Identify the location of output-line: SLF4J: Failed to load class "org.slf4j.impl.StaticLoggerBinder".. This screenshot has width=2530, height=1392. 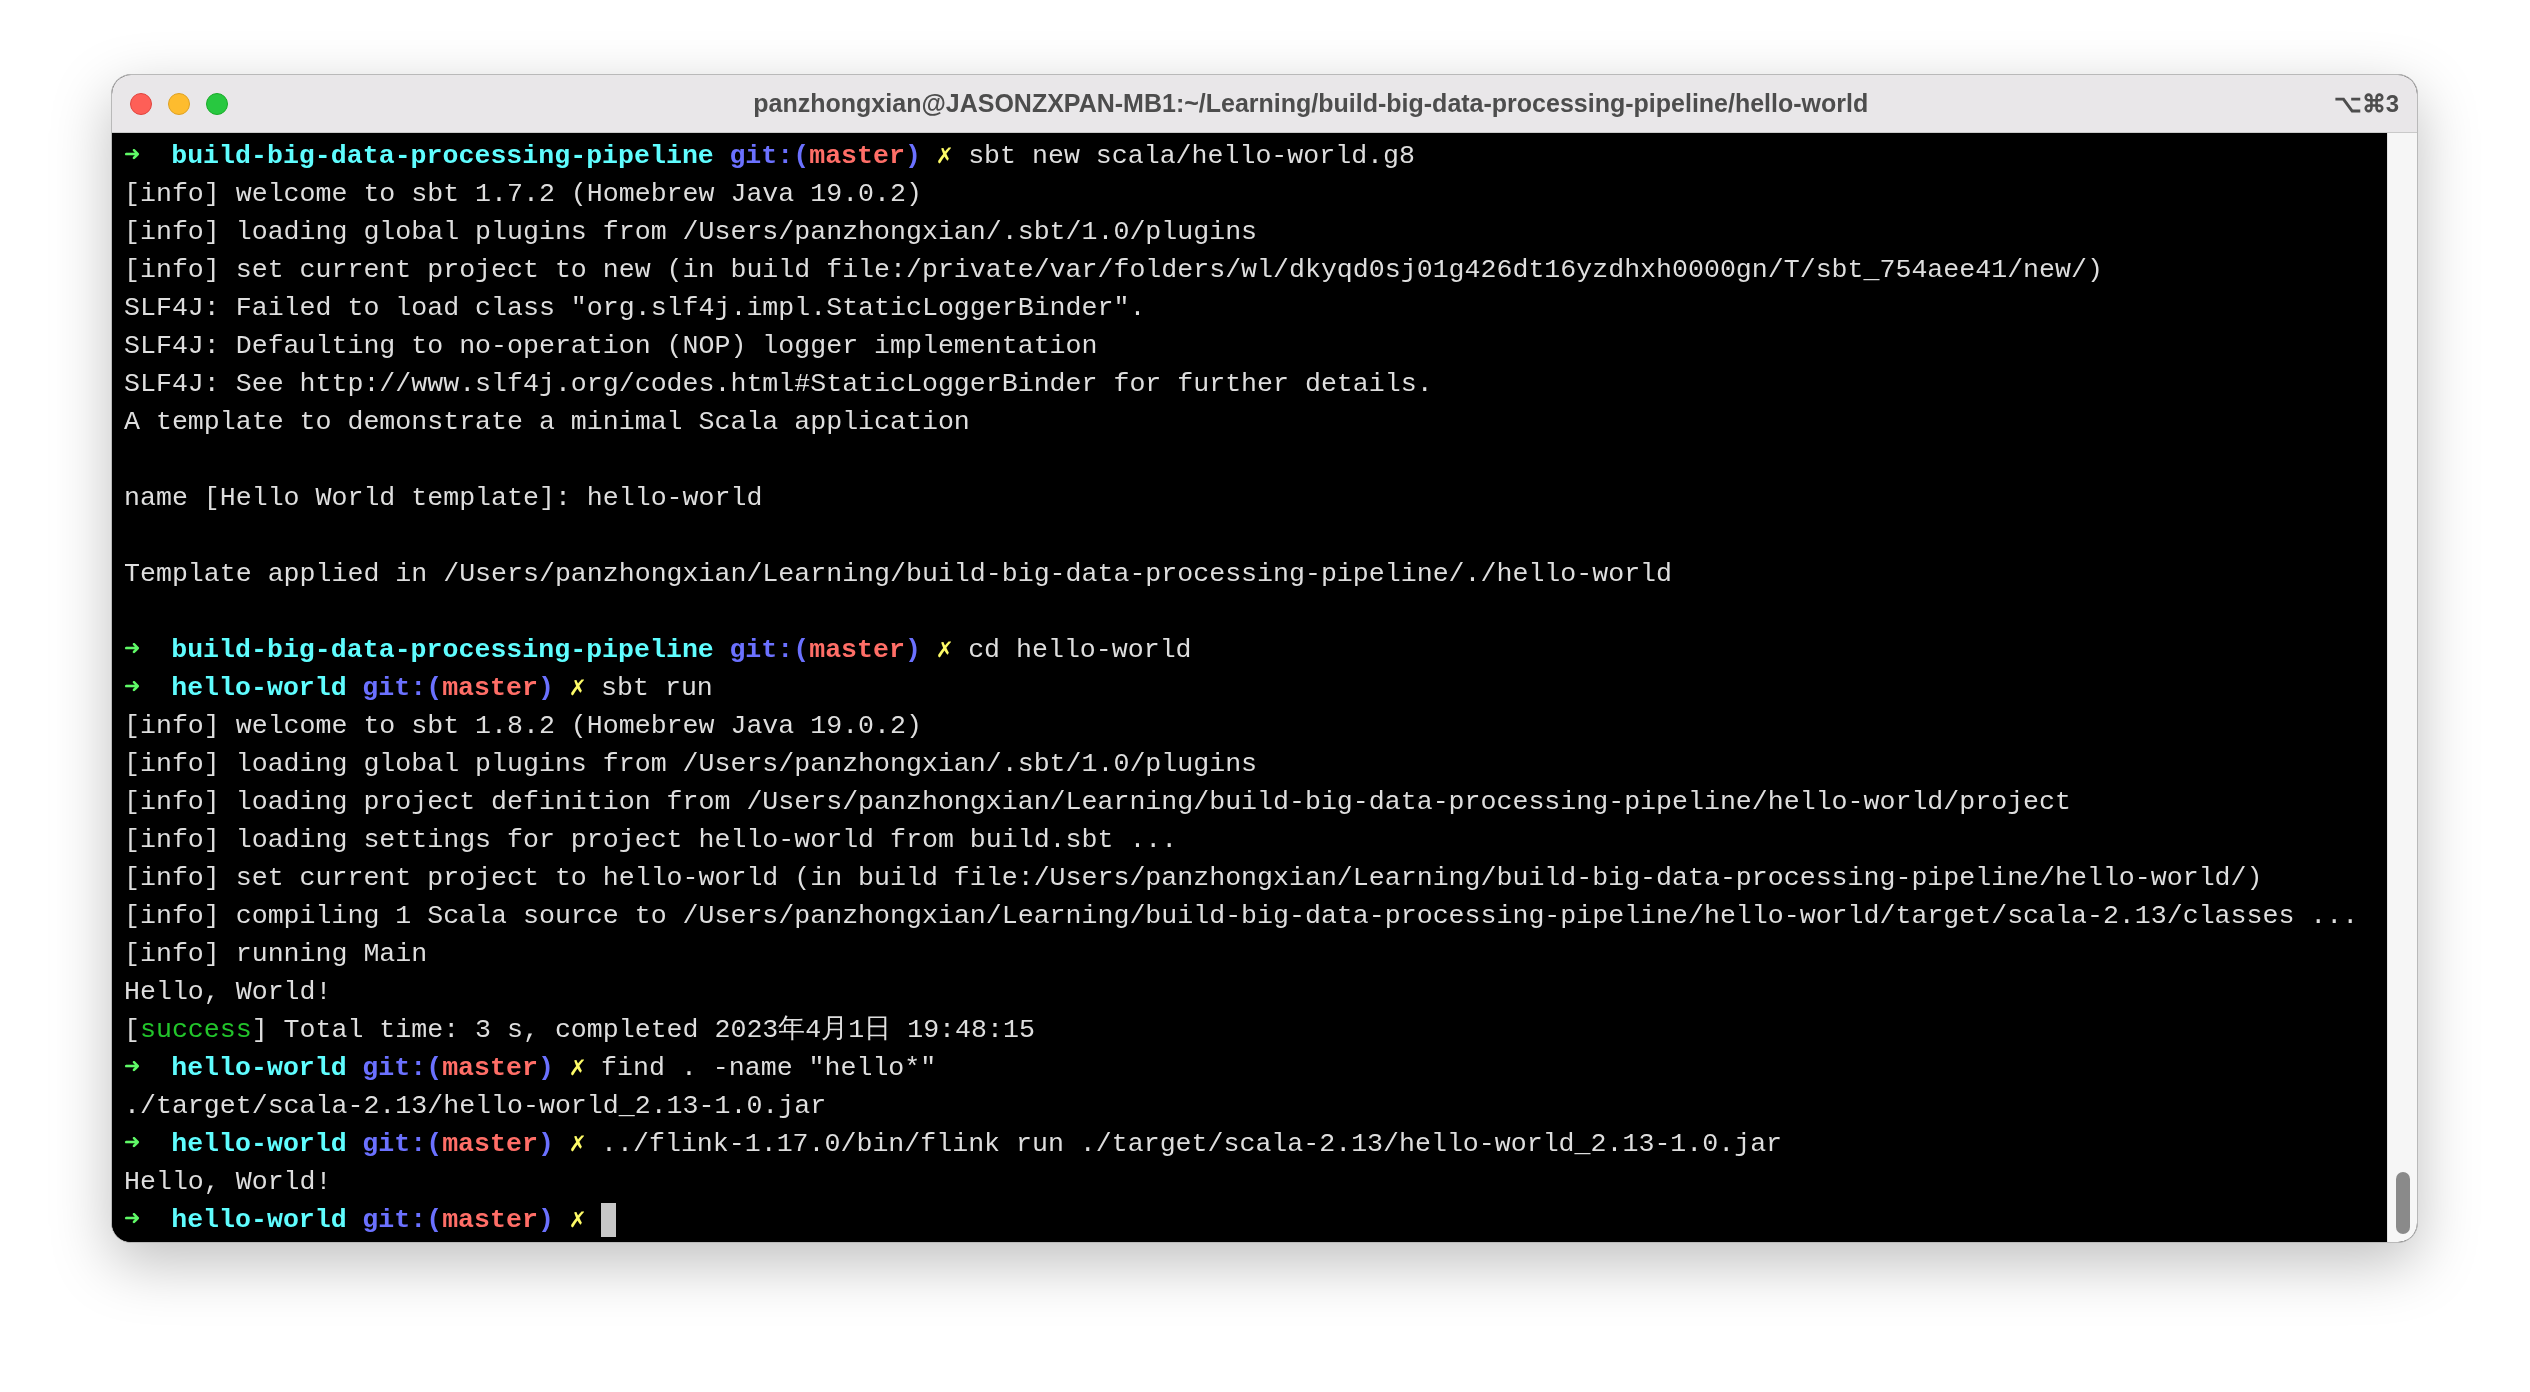
(635, 308).